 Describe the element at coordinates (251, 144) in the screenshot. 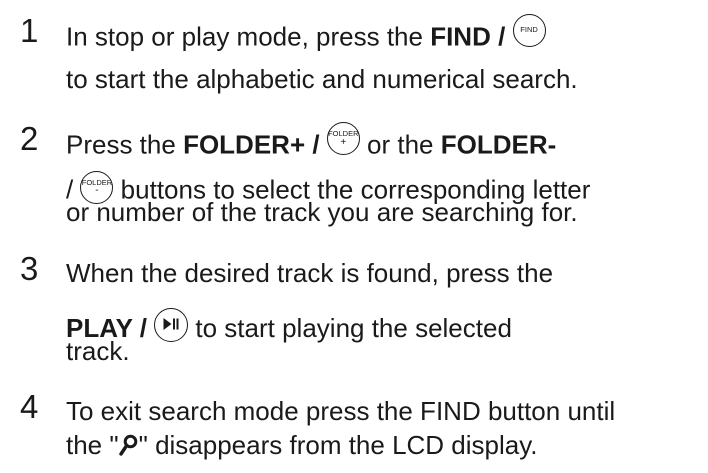

I see `folder-plus-label: FOLDER+ /` at that location.